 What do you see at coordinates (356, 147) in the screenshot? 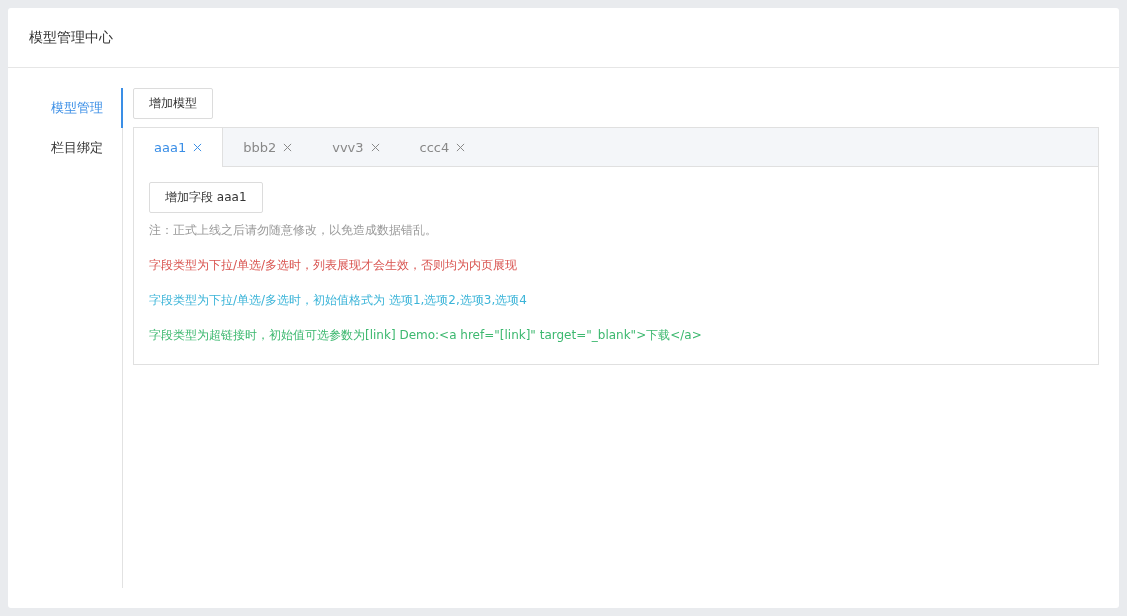
I see `tab: vvv3` at bounding box center [356, 147].